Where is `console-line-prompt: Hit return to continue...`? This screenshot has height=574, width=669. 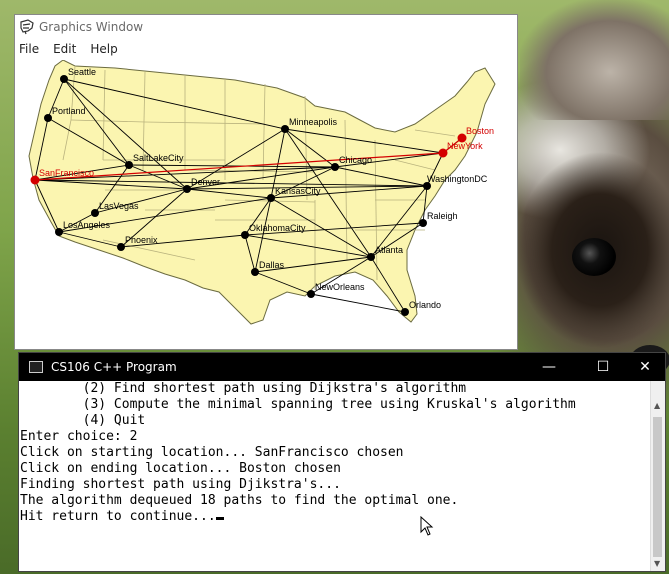 console-line-prompt: Hit return to continue... is located at coordinates (336, 517).